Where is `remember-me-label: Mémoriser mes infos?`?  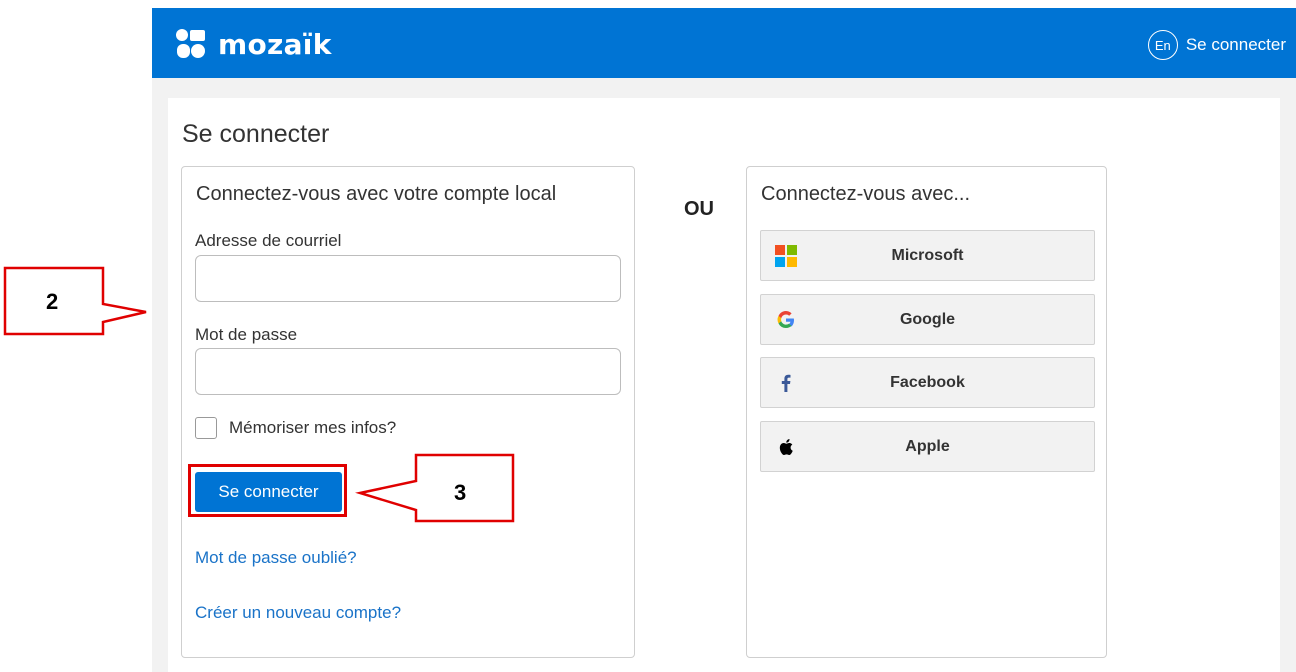
remember-me-label: Mémoriser mes infos? is located at coordinates (313, 427).